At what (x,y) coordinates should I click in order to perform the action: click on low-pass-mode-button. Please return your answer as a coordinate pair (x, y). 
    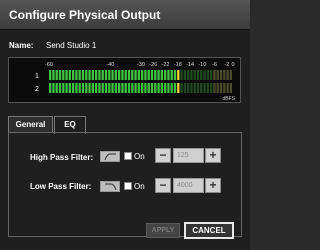
    Looking at the image, I should click on (110, 186).